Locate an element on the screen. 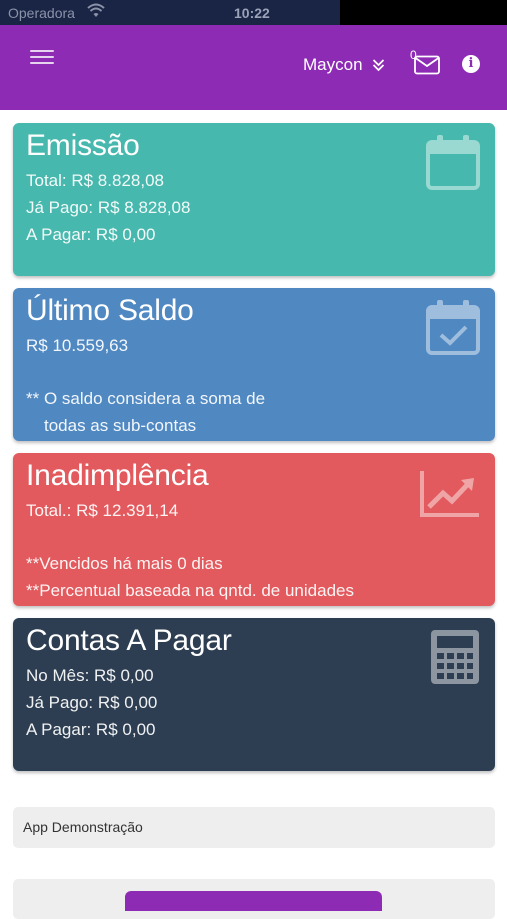  saldo-note-2: todas as sub-contas is located at coordinates (120, 425).